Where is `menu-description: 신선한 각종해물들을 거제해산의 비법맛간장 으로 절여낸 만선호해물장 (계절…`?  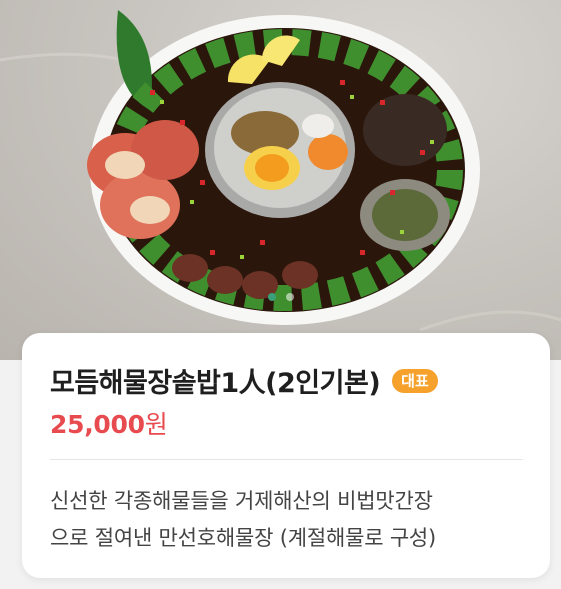
menu-description: 신선한 각종해물들을 거제해산의 비법맛간장 으로 절여낸 만선호해물장 (계절… is located at coordinates (290, 520).